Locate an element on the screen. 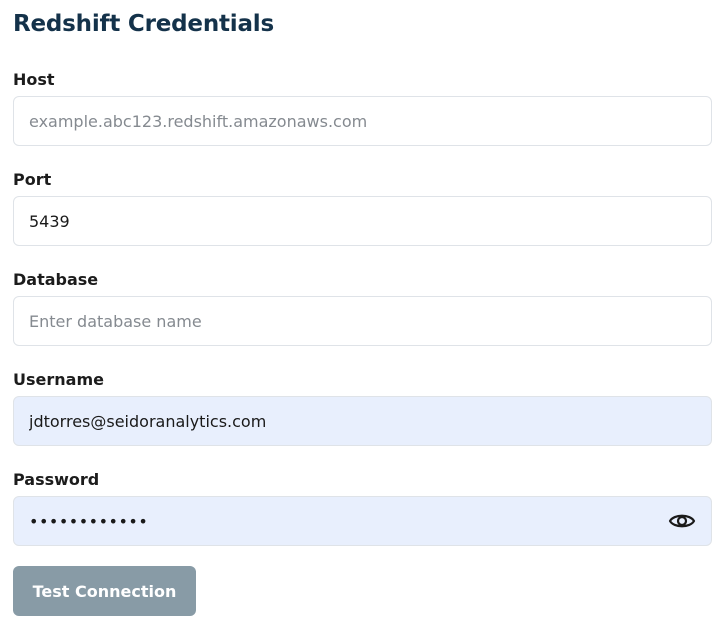  port-label: Port is located at coordinates (32, 179).